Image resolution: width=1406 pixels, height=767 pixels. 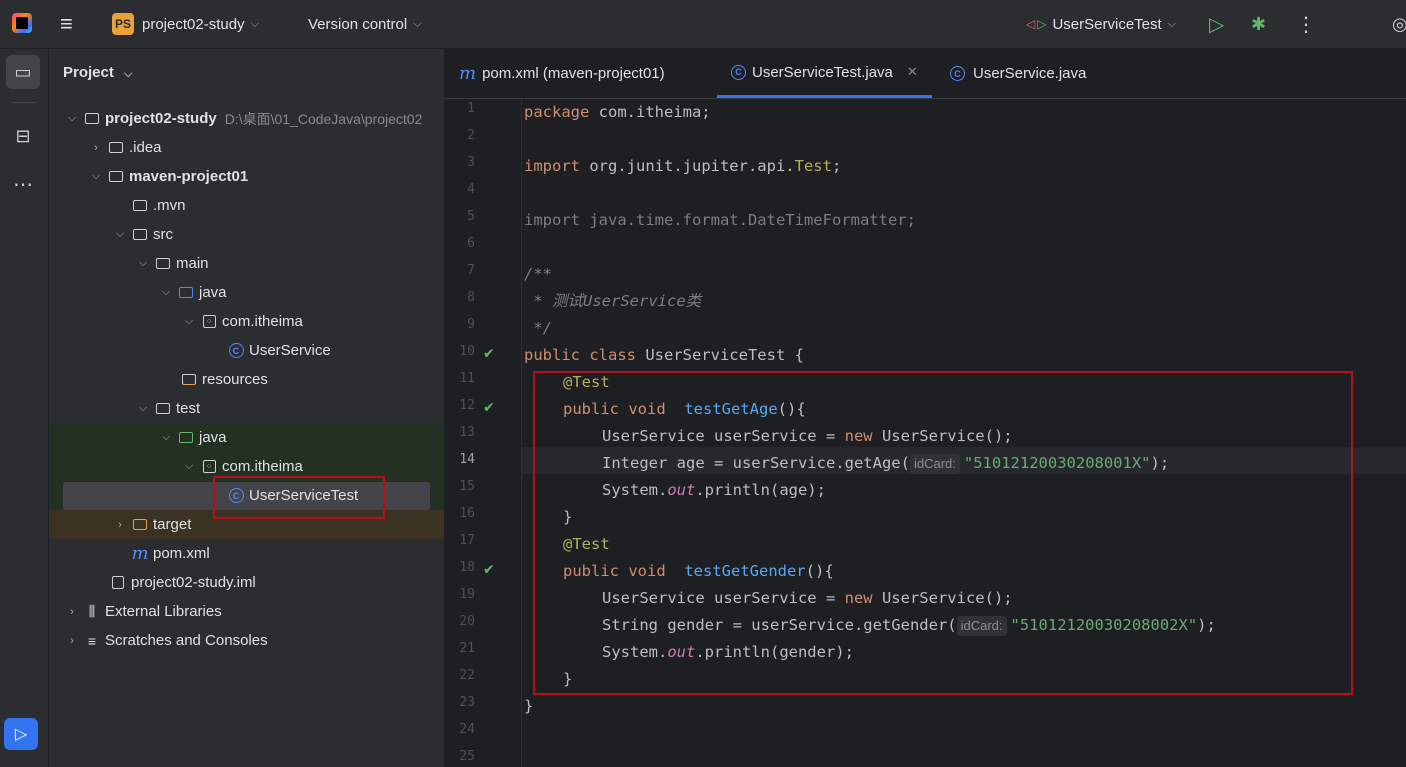 What do you see at coordinates (745, 571) in the screenshot?
I see `method-name: testGetGender` at bounding box center [745, 571].